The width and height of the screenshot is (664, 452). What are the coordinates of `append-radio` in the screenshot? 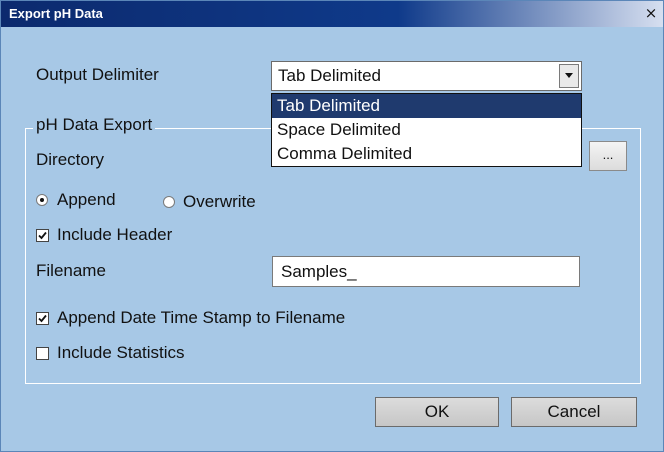 It's located at (42, 200).